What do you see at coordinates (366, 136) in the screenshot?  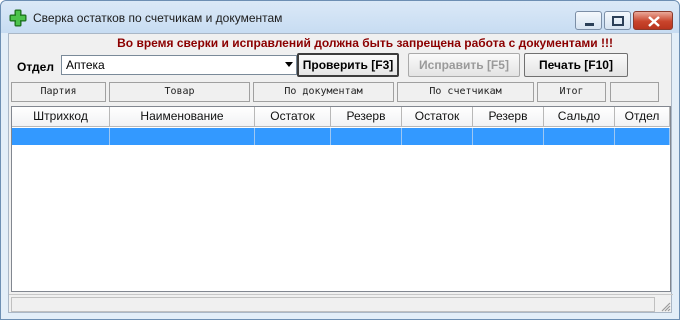 I see `cell-doc-reserve` at bounding box center [366, 136].